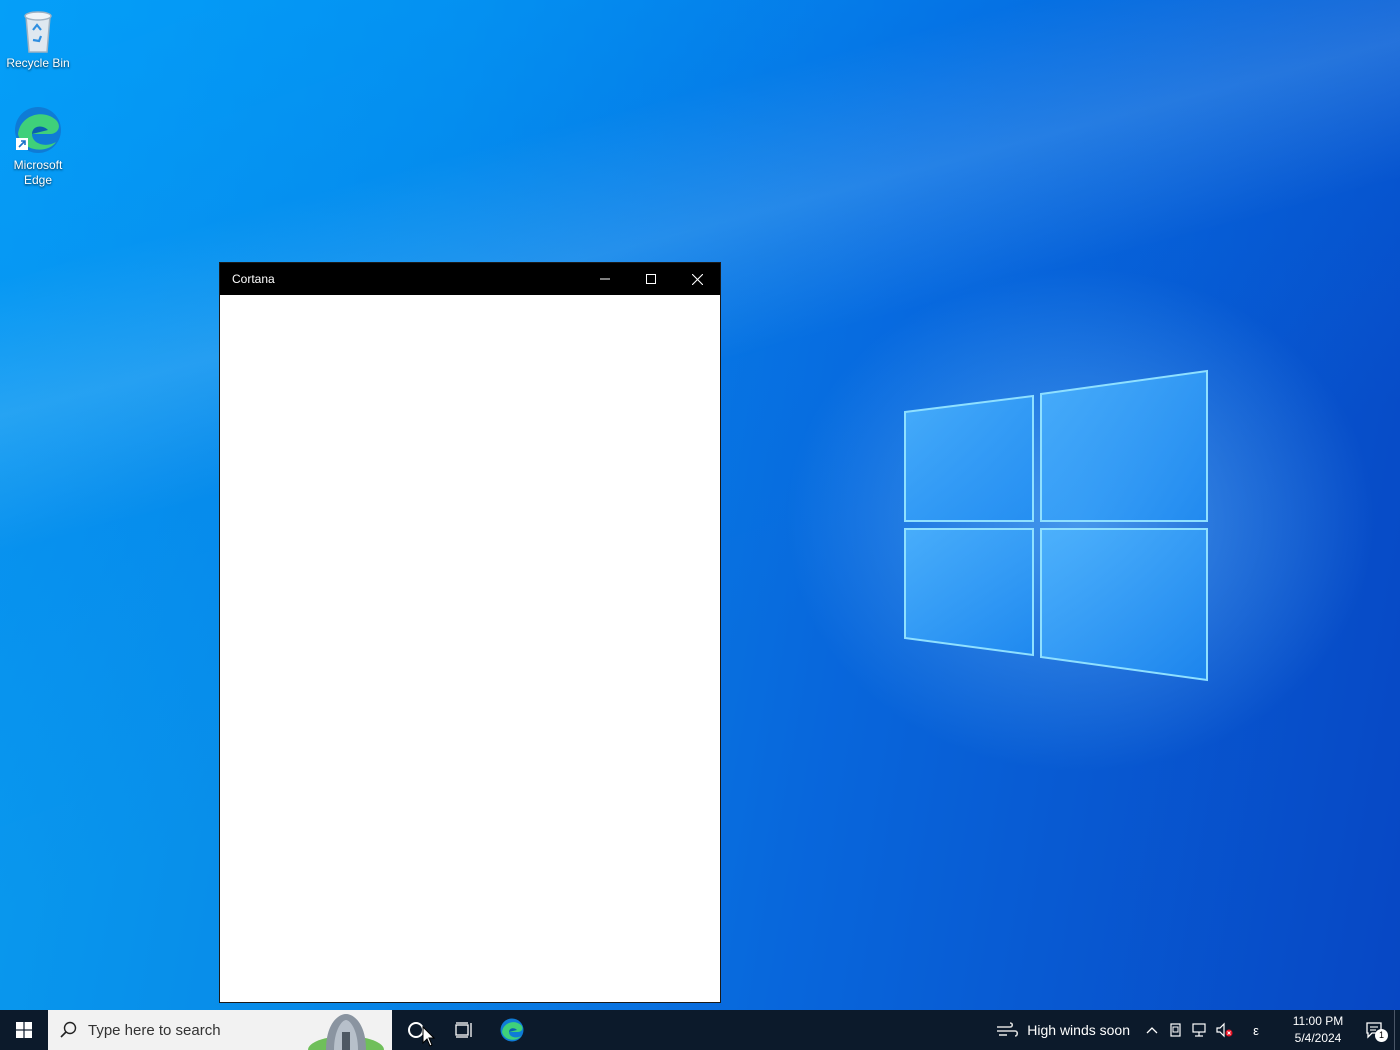 The image size is (1400, 1050). What do you see at coordinates (1381, 1035) in the screenshot?
I see `notification-badge: 1` at bounding box center [1381, 1035].